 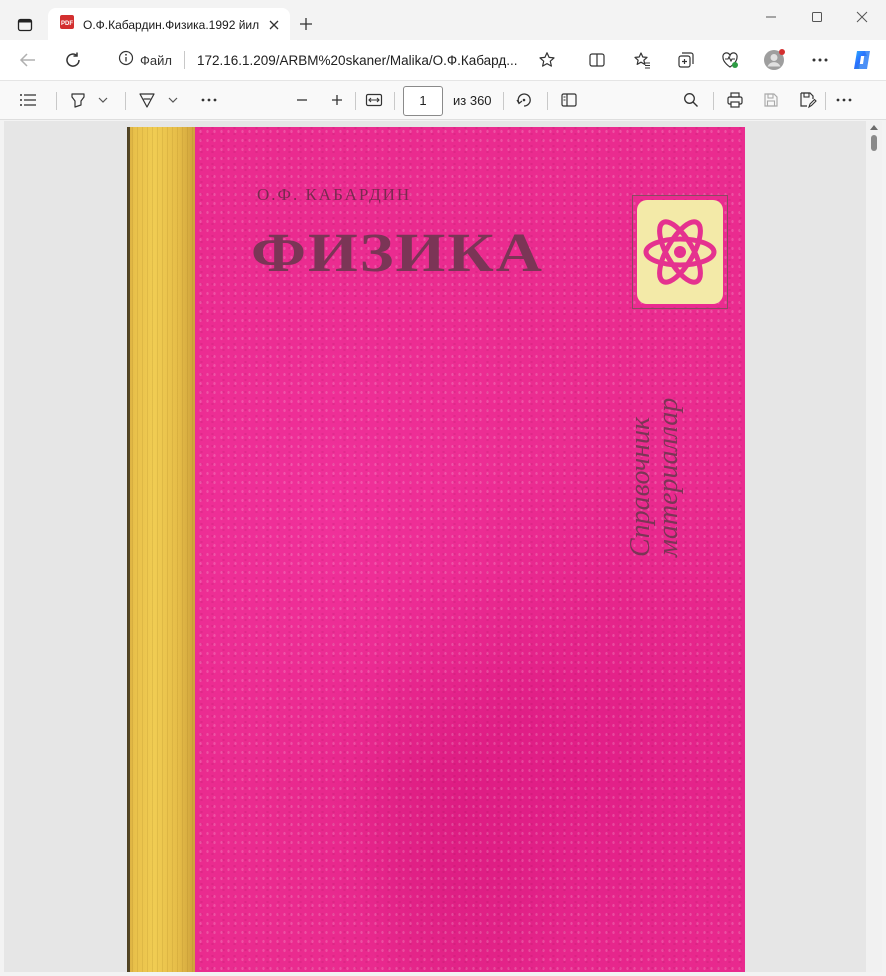 I want to click on zoom-out-icon, so click(x=302, y=100).